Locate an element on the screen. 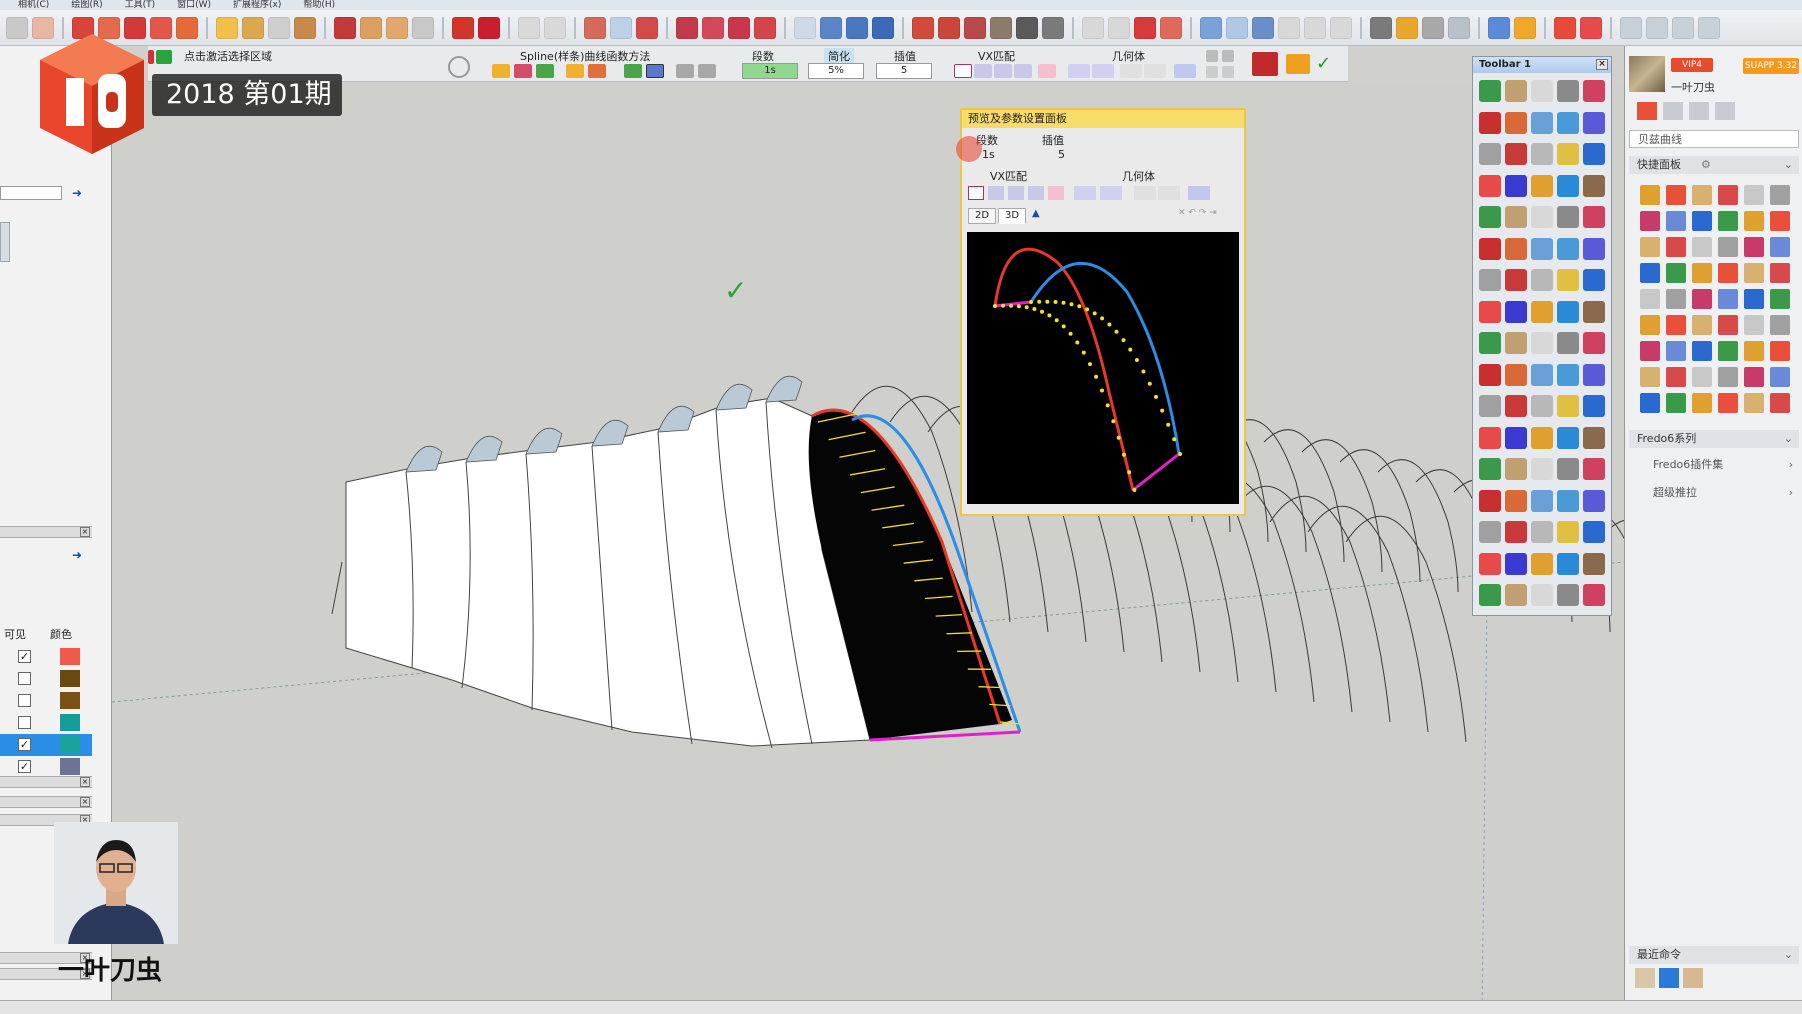 The height and width of the screenshot is (1014, 1802). intersect-icon is located at coordinates (595, 27).